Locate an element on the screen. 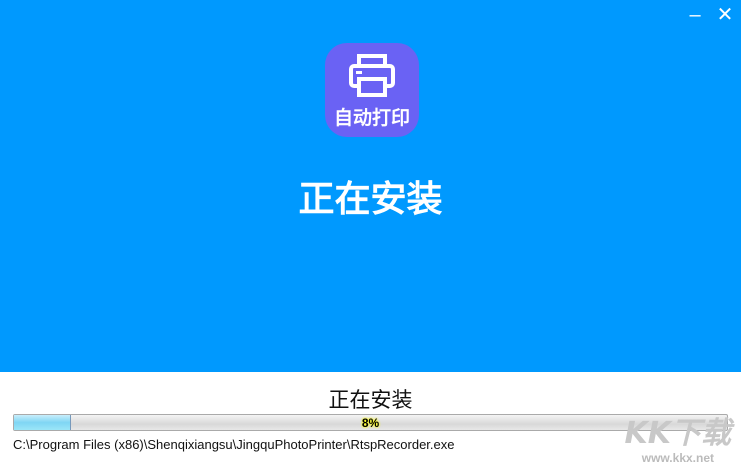 The image size is (741, 466). watermark-url: www.kkx.net is located at coordinates (677, 458).